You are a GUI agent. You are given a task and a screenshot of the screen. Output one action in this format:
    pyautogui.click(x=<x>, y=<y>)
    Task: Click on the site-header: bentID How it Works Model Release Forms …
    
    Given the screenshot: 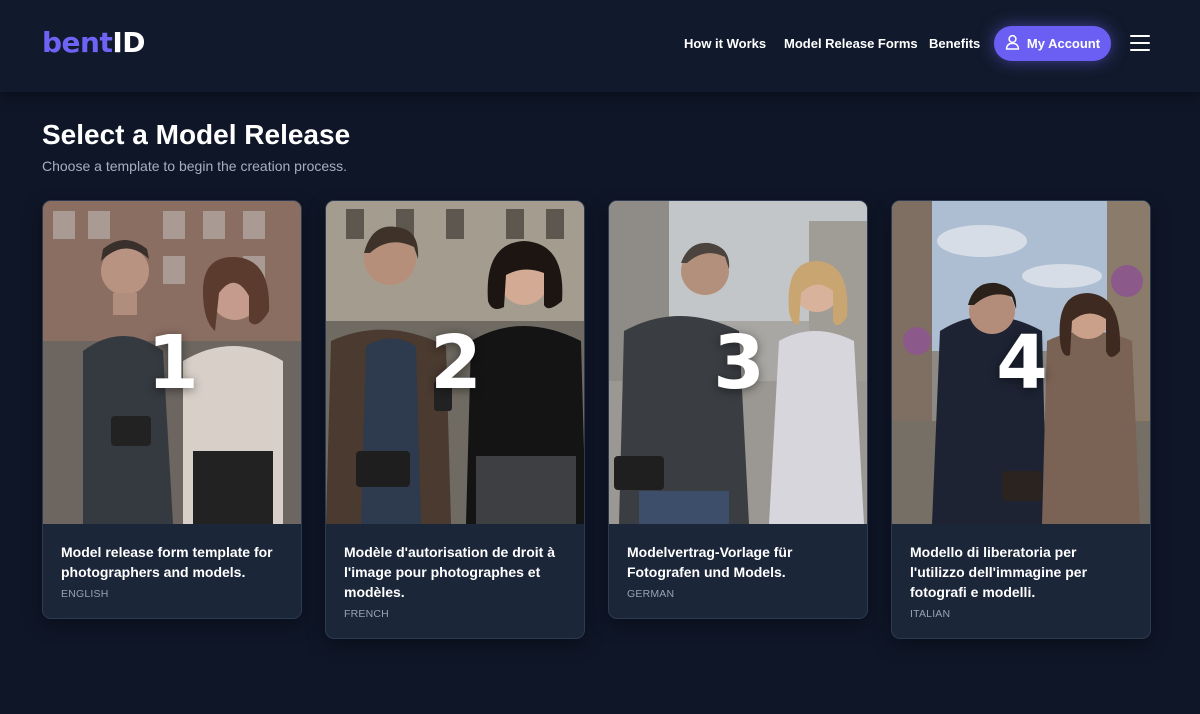 What is the action you would take?
    pyautogui.click(x=600, y=46)
    